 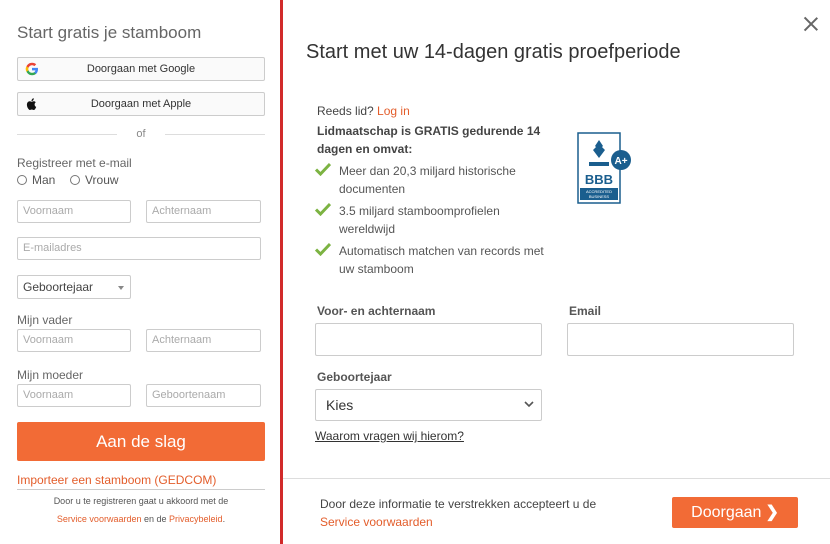 I want to click on gender-male-radio: Man, so click(x=36, y=180).